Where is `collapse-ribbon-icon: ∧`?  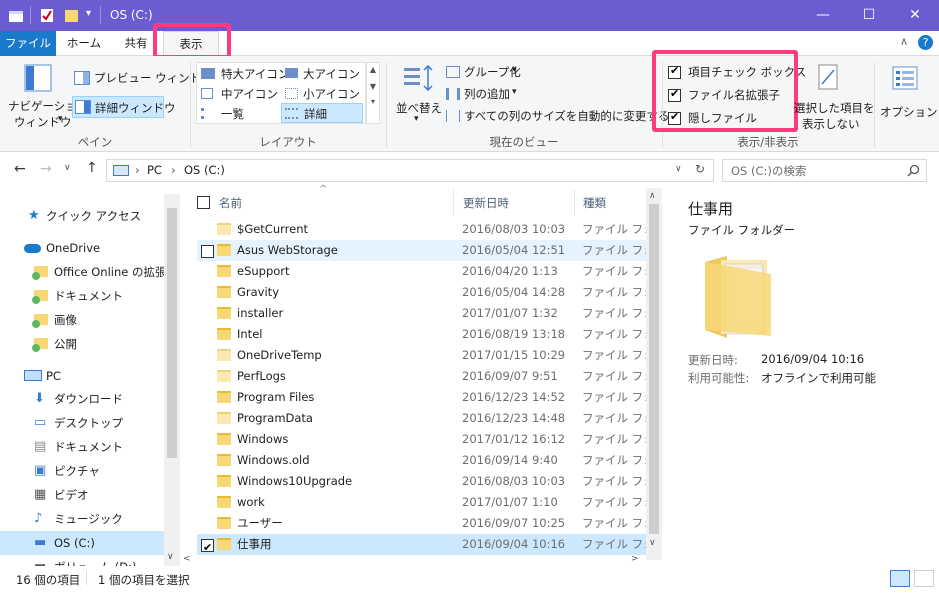
collapse-ribbon-icon: ∧ is located at coordinates (904, 41).